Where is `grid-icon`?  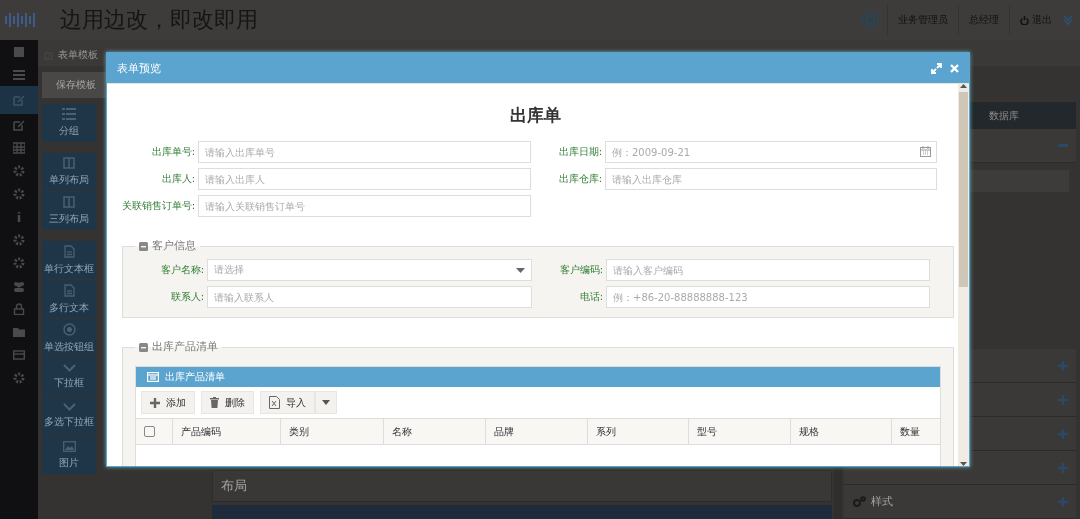 grid-icon is located at coordinates (19, 52).